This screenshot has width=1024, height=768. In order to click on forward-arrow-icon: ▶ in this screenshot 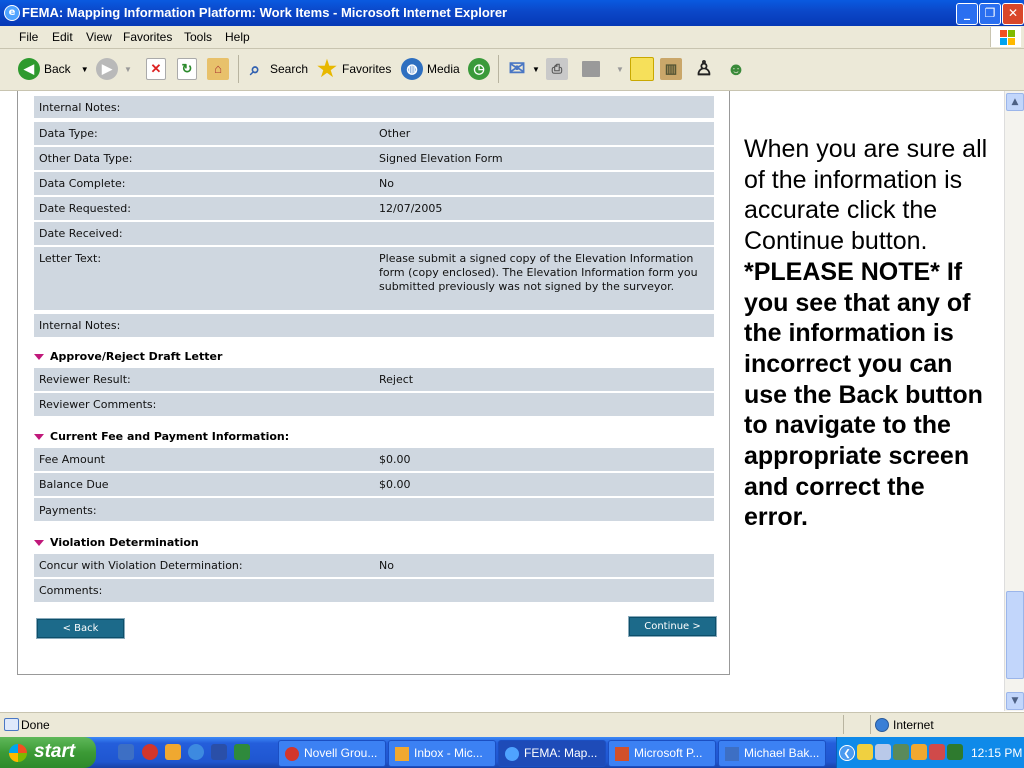, I will do `click(107, 69)`.